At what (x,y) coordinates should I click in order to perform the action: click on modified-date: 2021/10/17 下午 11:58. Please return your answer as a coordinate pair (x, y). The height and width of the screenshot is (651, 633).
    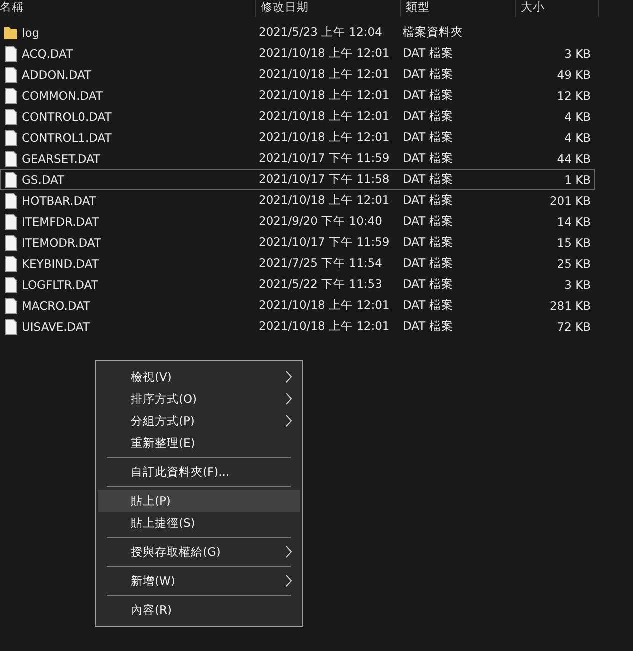
    Looking at the image, I should click on (324, 179).